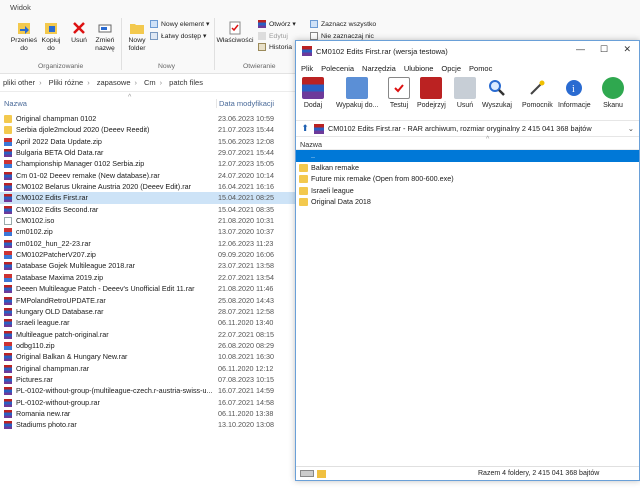 This screenshot has width=640, height=488. I want to click on easy-access-button: Łatwy dostęp ▾, so click(178, 36).